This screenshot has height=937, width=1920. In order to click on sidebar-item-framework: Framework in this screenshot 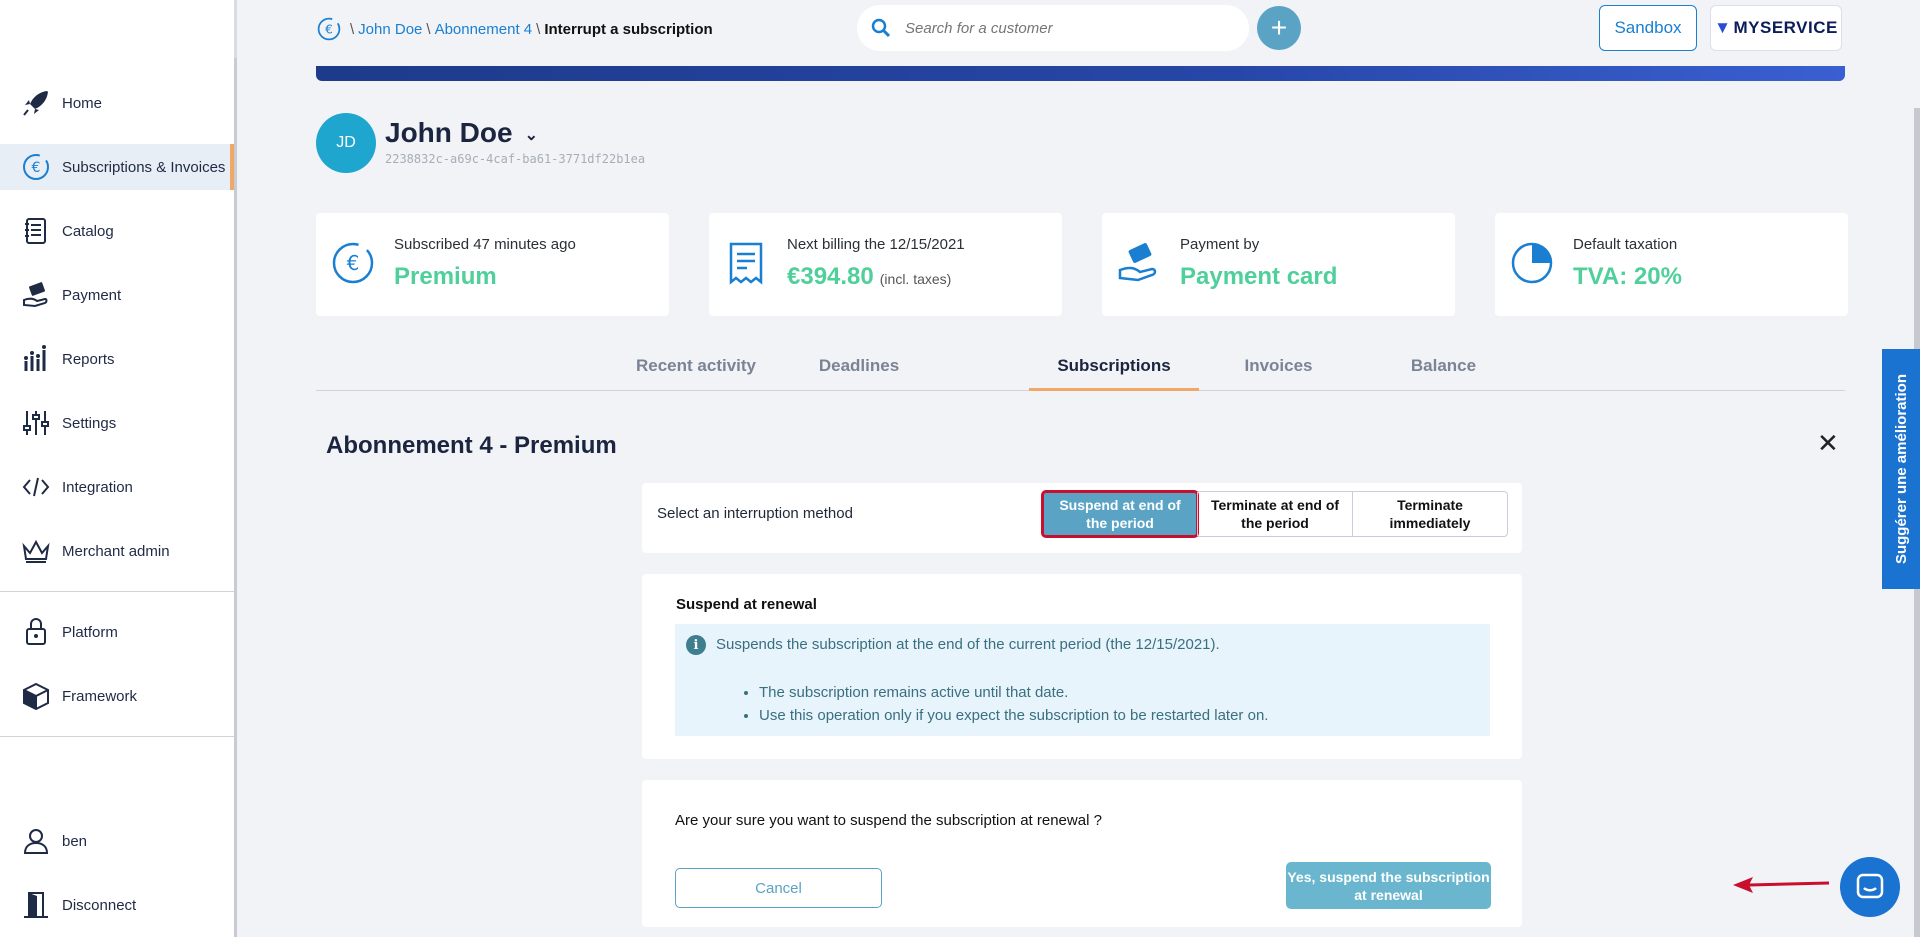, I will do `click(117, 696)`.